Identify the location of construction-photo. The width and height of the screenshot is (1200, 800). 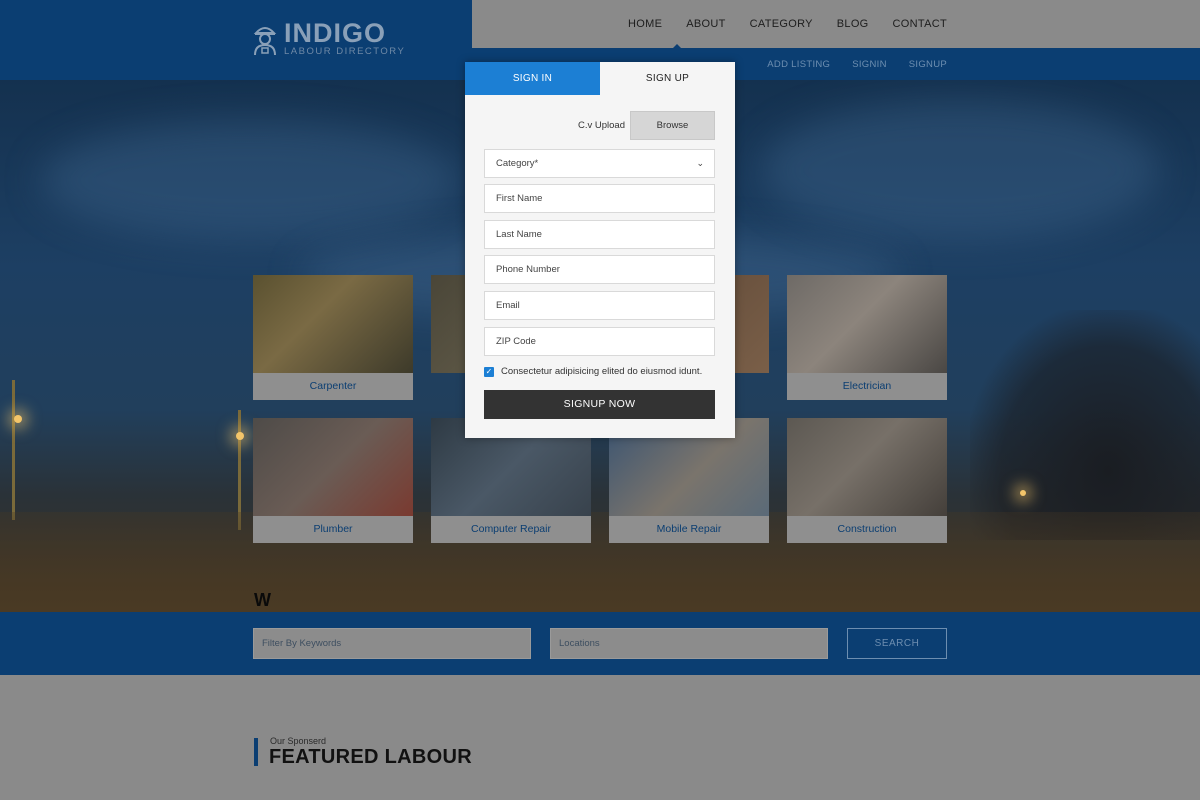
(867, 467).